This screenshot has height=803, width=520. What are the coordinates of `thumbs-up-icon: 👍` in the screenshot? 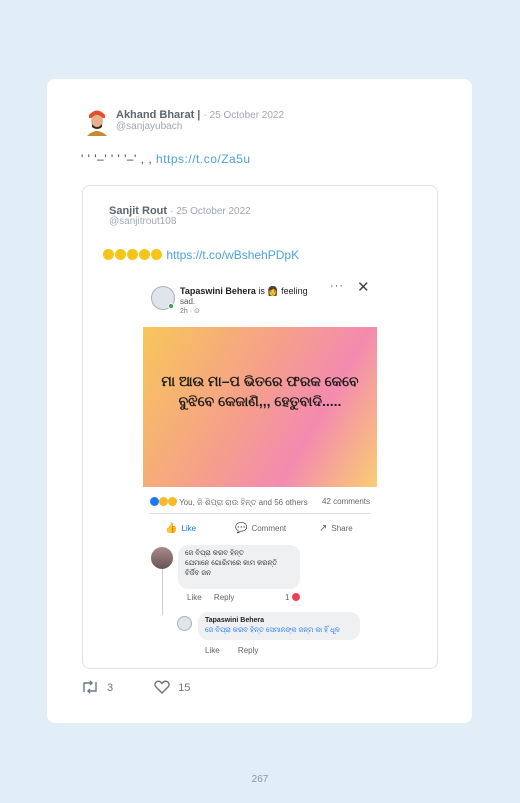 It's located at (171, 528).